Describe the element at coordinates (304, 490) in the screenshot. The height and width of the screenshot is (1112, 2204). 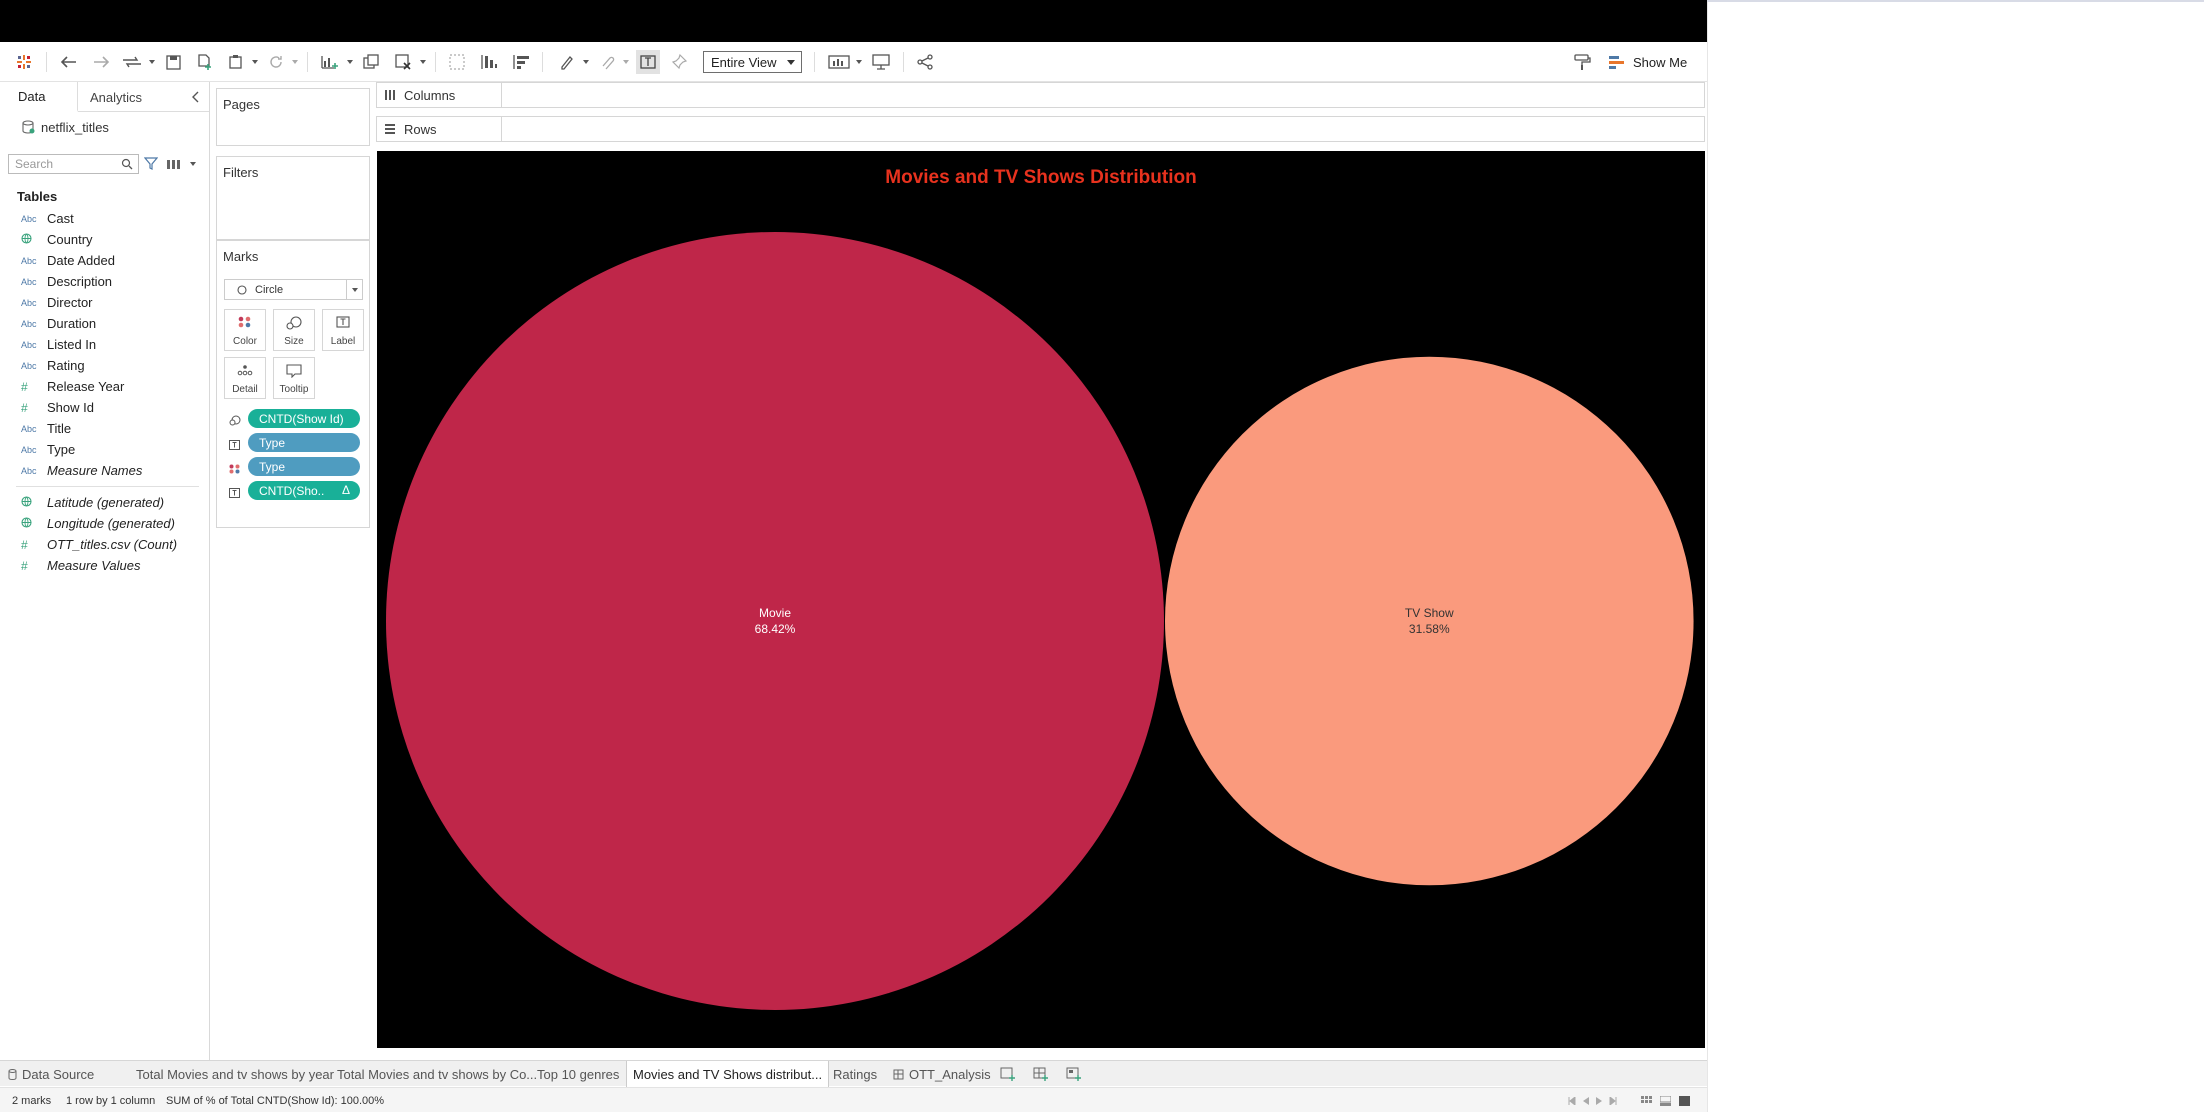
I see `field-pill: CNTD(Sho.. Δ` at that location.